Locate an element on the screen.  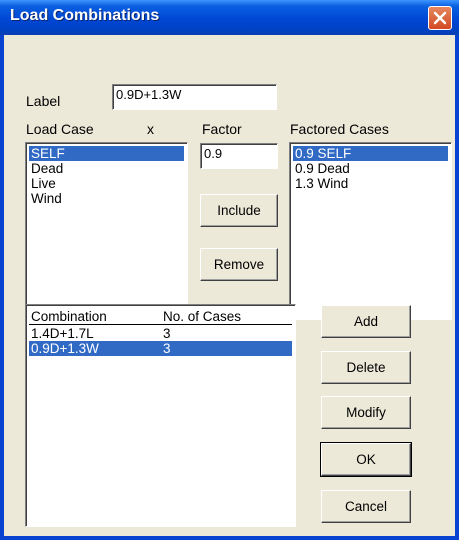
cases-column-header: No. of Cases is located at coordinates (202, 316).